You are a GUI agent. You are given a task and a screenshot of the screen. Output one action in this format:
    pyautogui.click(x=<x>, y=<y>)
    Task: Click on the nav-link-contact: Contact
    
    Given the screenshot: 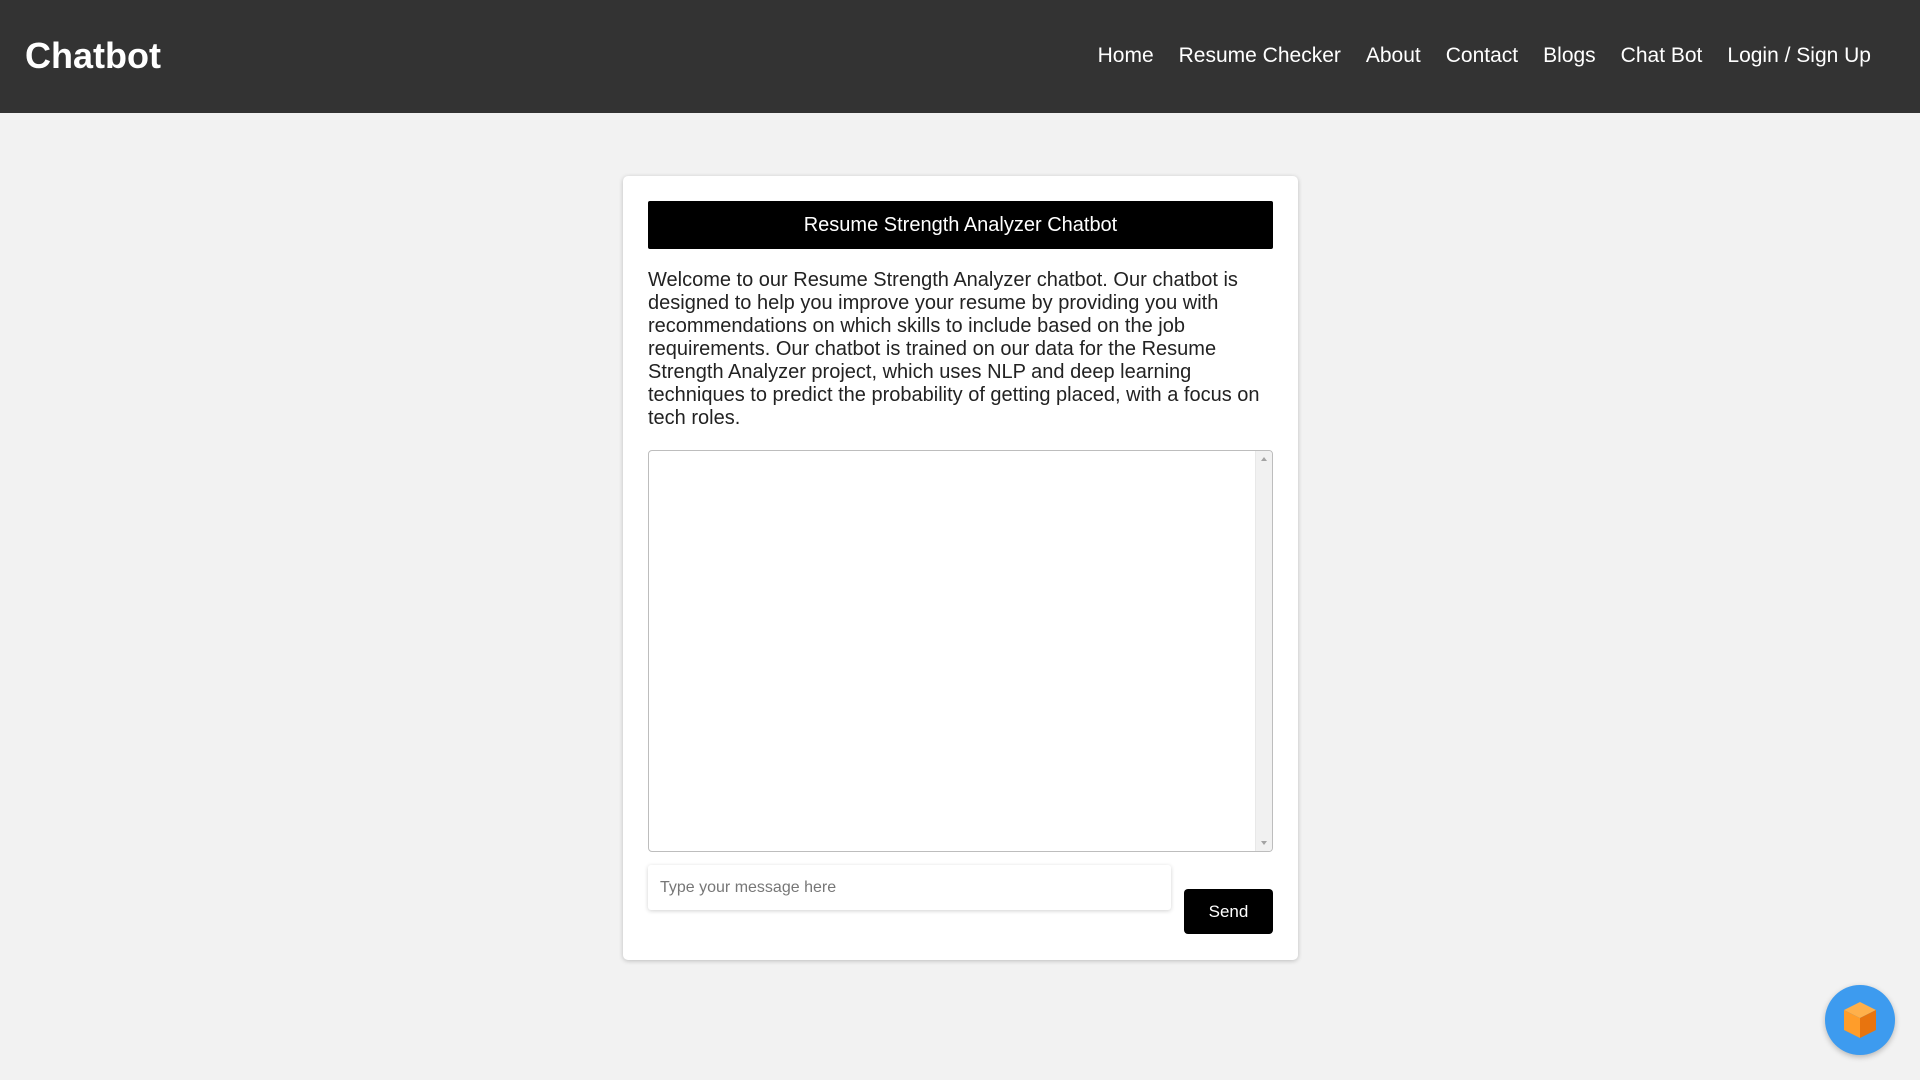 What is the action you would take?
    pyautogui.click(x=1482, y=56)
    